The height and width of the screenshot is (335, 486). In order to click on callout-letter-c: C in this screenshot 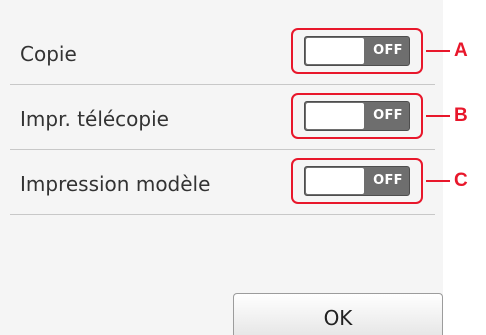, I will do `click(461, 180)`.